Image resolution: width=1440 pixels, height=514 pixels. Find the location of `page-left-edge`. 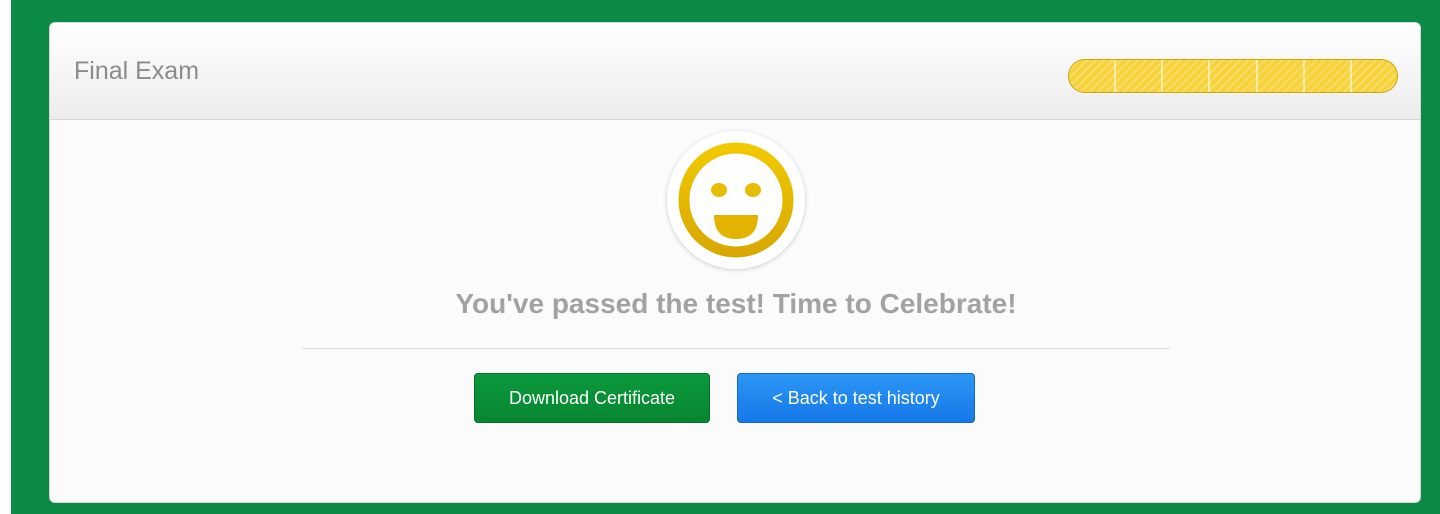

page-left-edge is located at coordinates (5, 257).